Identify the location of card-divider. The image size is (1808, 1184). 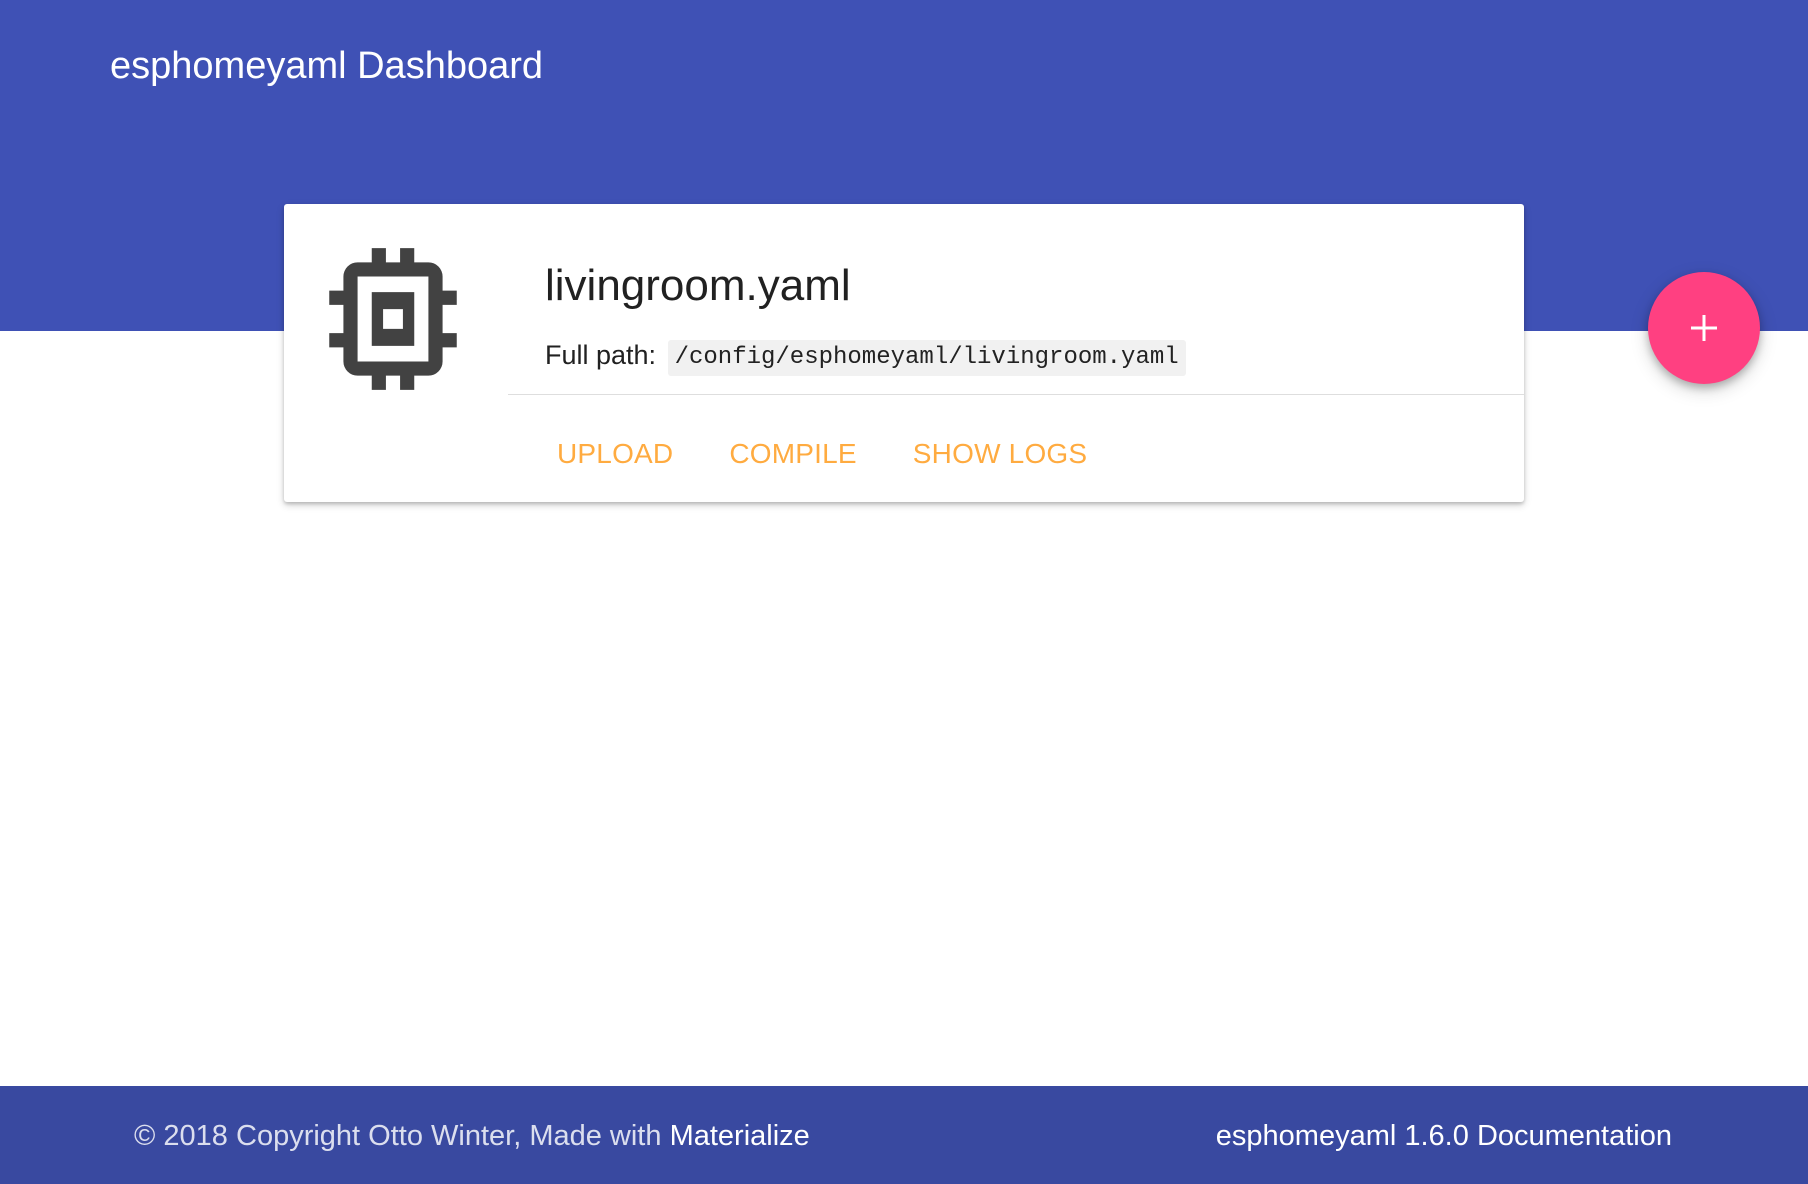
(1016, 394).